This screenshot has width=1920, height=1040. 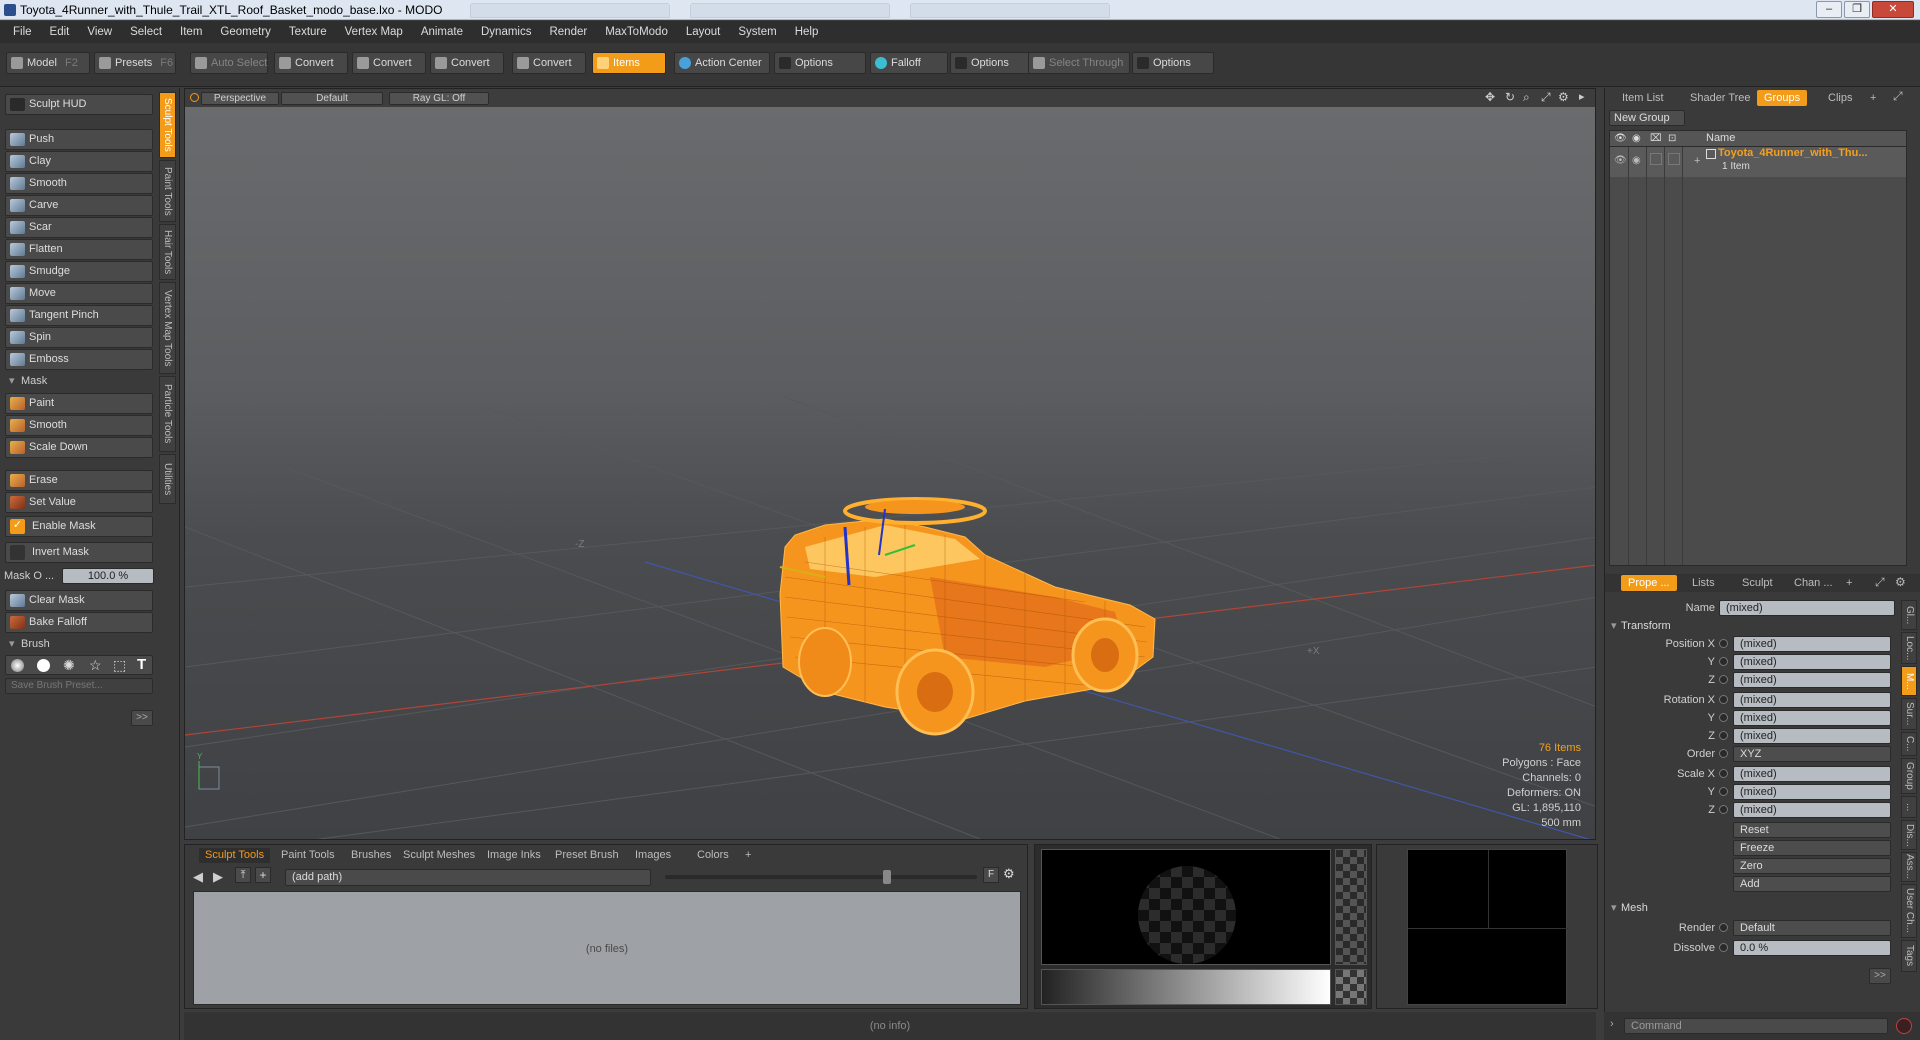 I want to click on panel-maximize-icon: ⤢, so click(x=1898, y=96).